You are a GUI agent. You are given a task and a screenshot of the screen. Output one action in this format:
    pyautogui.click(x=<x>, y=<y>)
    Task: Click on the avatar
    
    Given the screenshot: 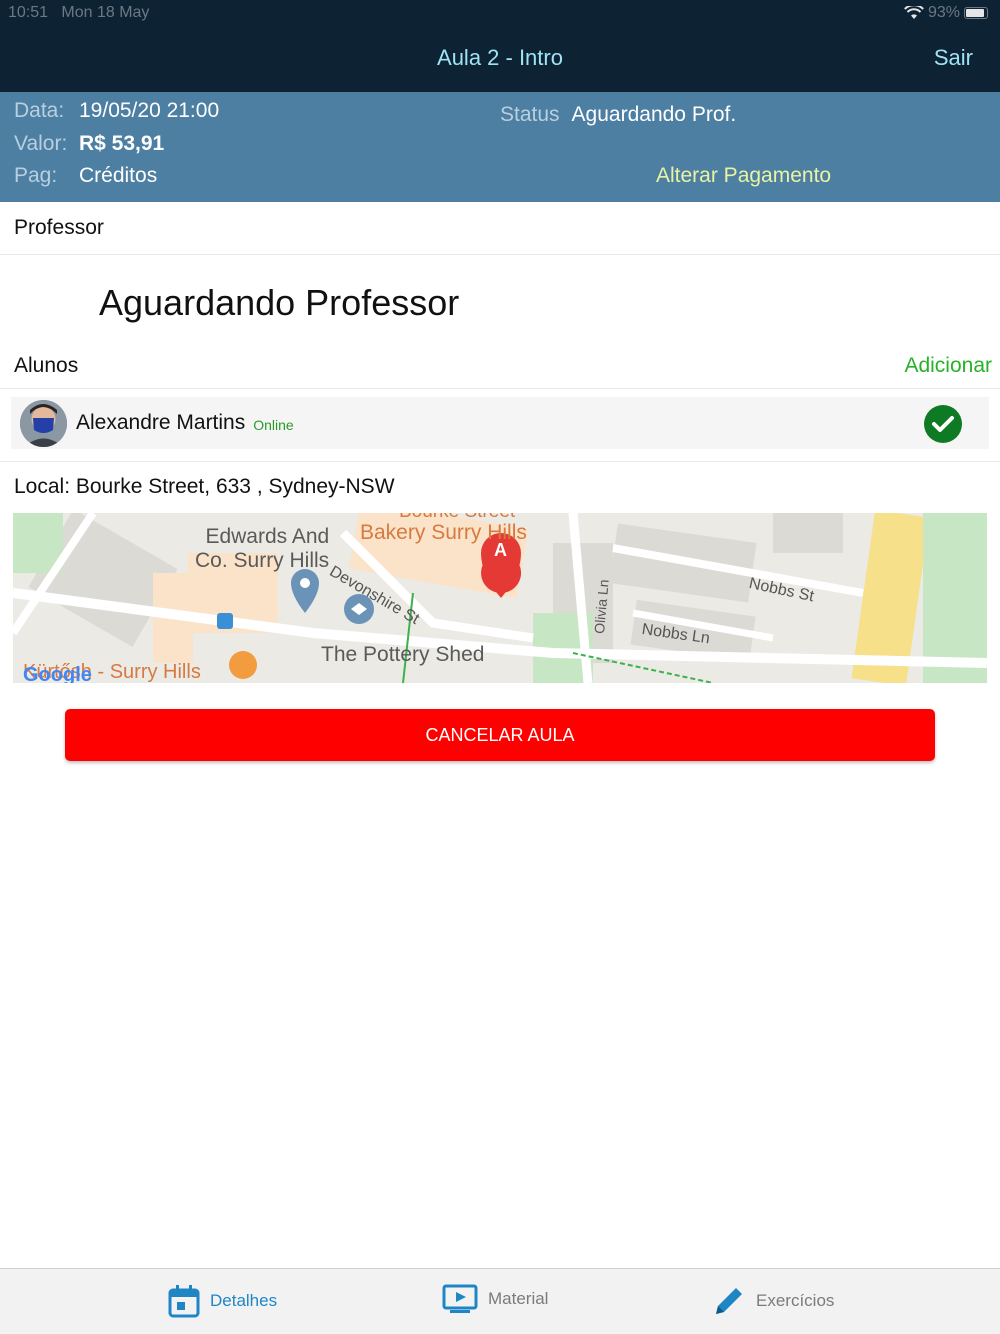 What is the action you would take?
    pyautogui.click(x=43, y=423)
    